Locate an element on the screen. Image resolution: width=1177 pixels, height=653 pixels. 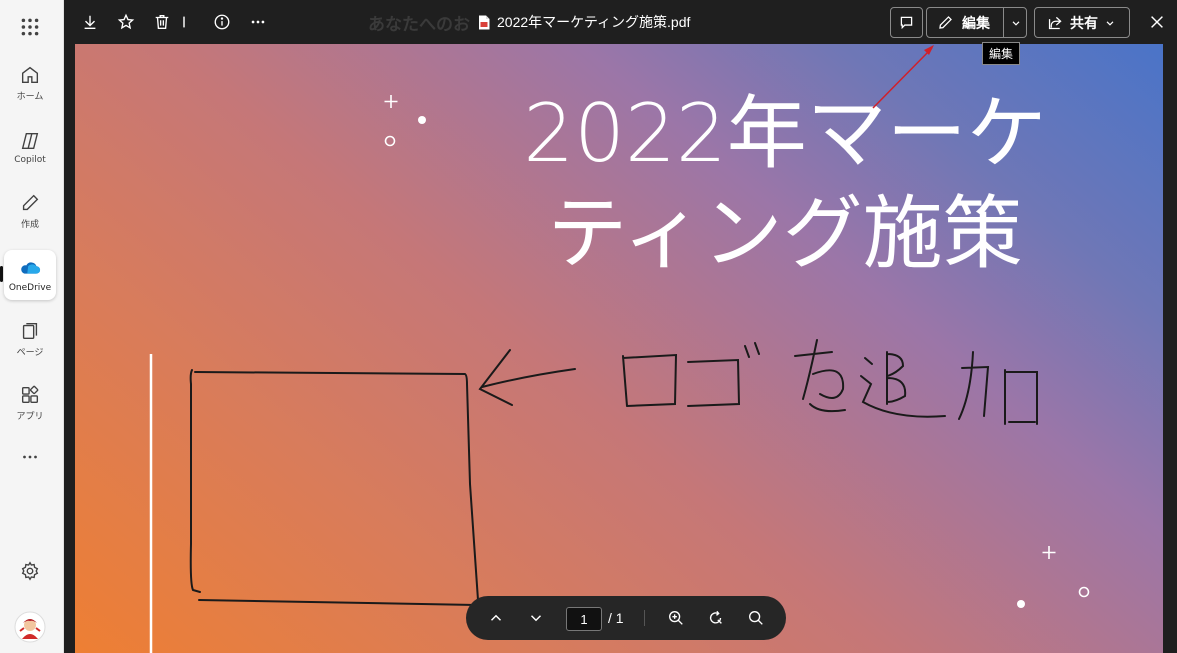
gear-icon is located at coordinates (30, 571).